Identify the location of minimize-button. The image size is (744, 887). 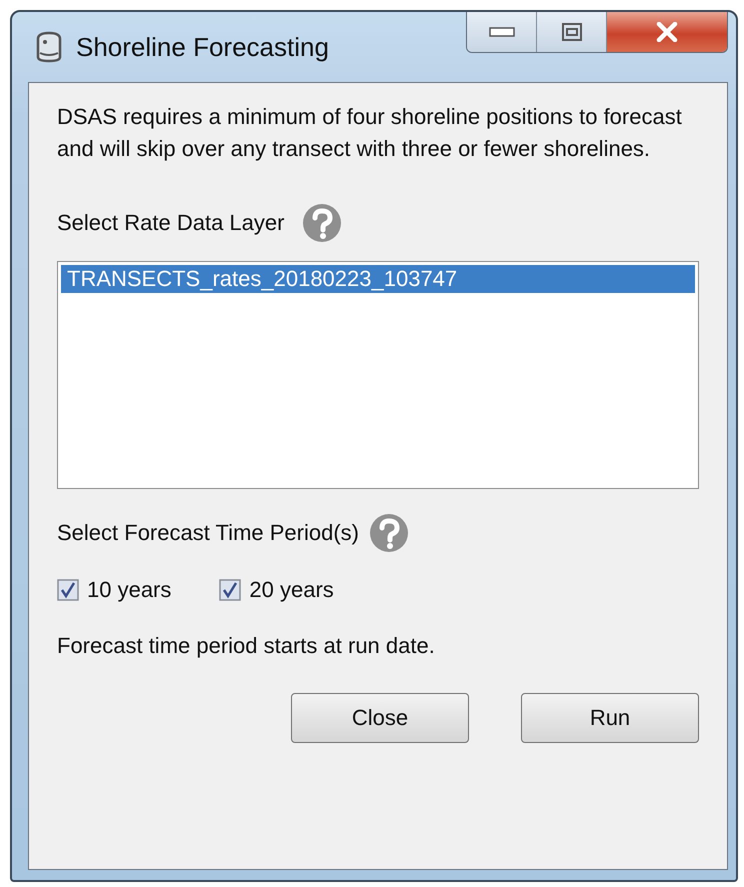
(502, 32).